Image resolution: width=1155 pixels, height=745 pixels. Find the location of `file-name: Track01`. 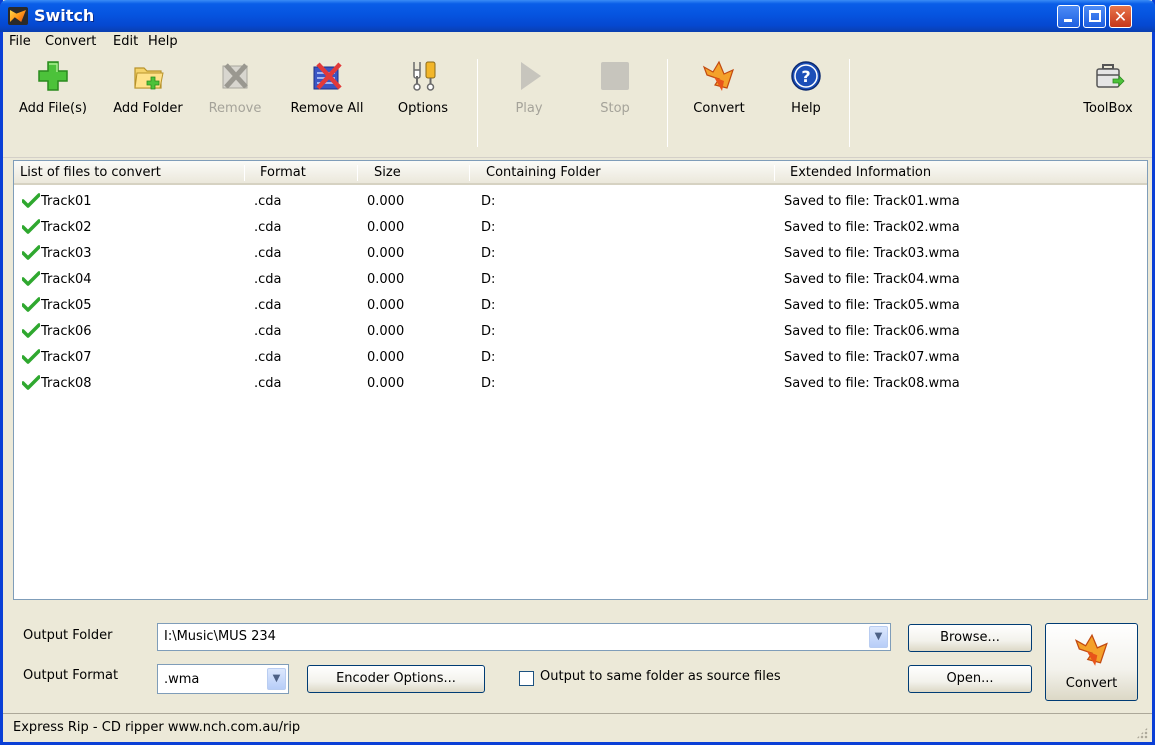

file-name: Track01 is located at coordinates (66, 201).